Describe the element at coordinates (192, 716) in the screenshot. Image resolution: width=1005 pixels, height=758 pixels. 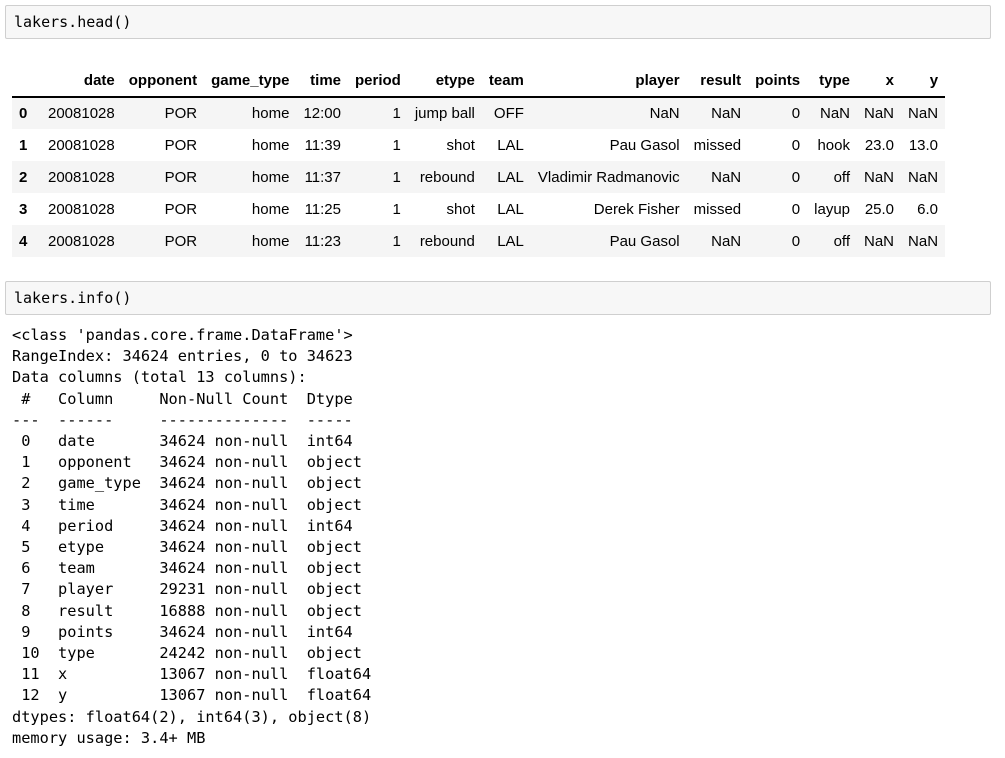
I see `output-line: dtypes: float64(2), int64(3), object(8)` at that location.